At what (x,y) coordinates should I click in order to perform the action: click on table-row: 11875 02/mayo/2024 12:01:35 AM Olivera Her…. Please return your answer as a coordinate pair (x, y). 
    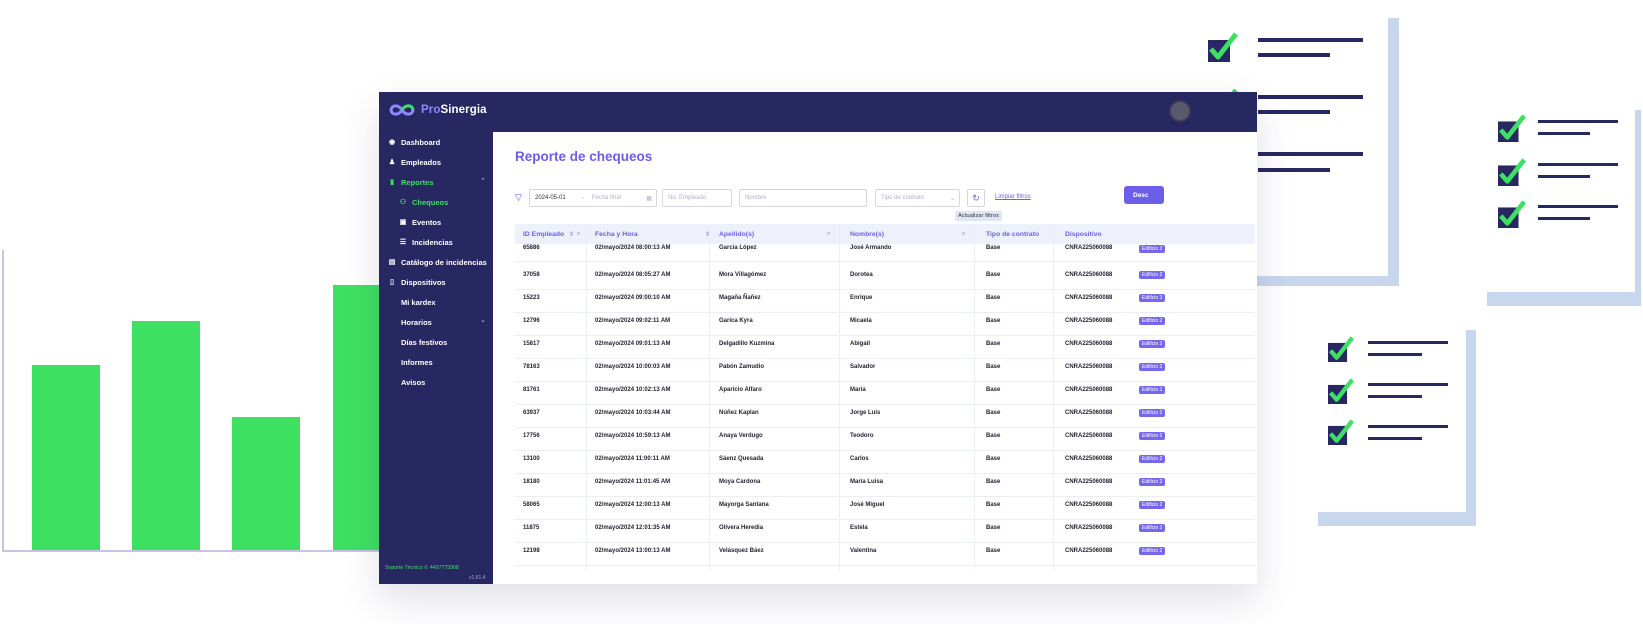
    Looking at the image, I should click on (885, 531).